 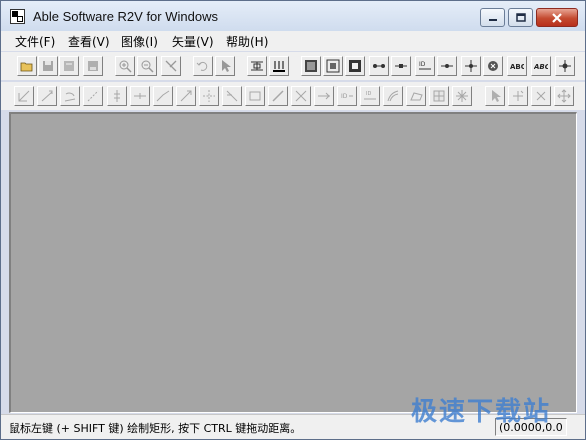 I want to click on app-icon, so click(x=17, y=16).